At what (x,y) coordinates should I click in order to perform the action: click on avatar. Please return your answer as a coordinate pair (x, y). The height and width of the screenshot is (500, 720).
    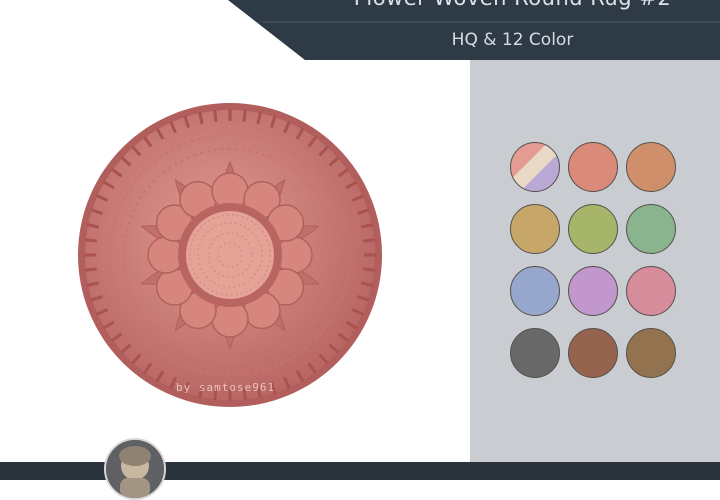
    Looking at the image, I should click on (135, 469).